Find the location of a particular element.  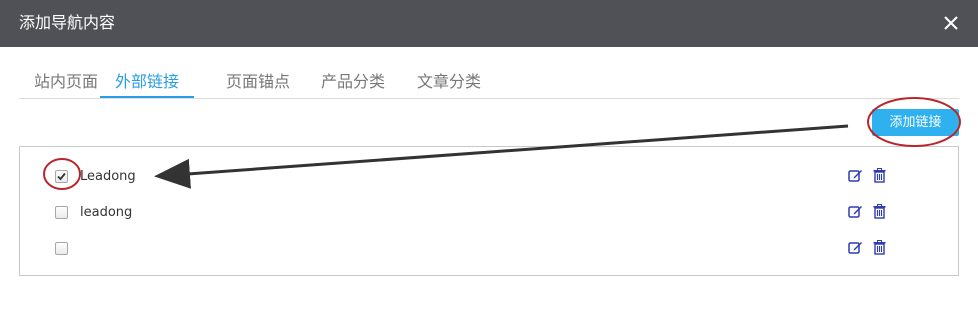

checkmark-icon is located at coordinates (61, 176).